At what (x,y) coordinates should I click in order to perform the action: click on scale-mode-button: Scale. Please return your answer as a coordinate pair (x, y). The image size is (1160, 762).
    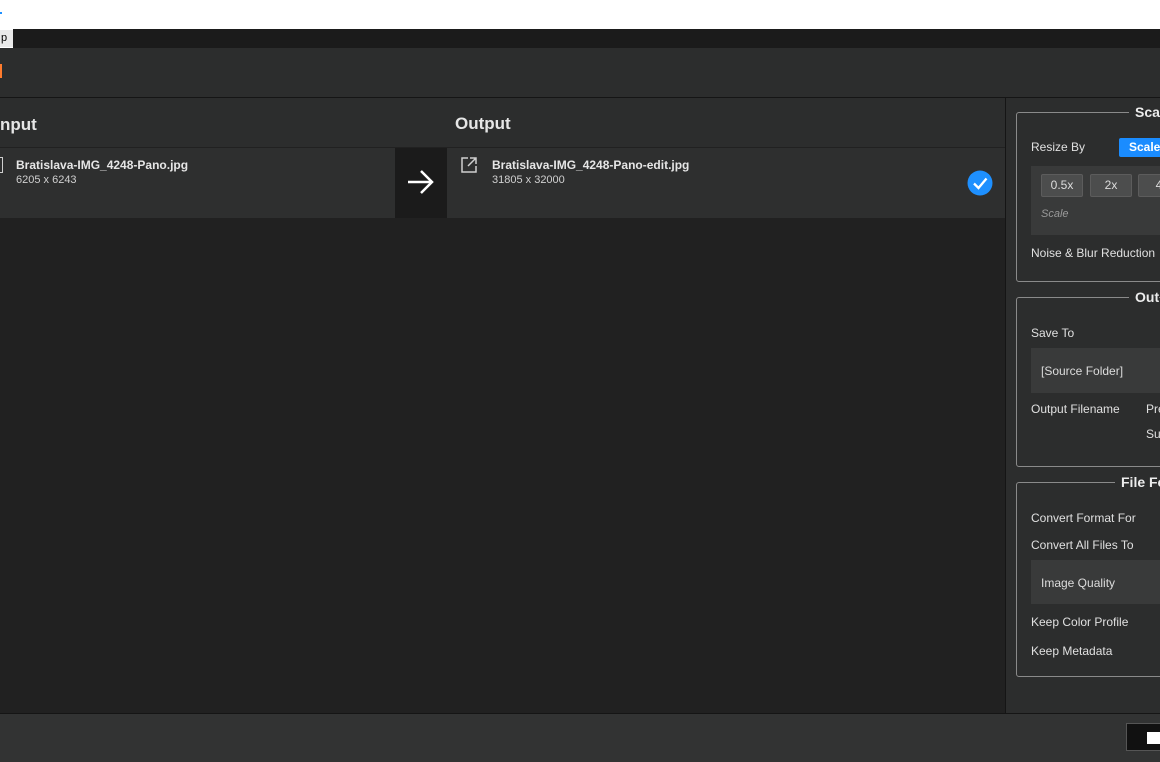
    Looking at the image, I should click on (1139, 147).